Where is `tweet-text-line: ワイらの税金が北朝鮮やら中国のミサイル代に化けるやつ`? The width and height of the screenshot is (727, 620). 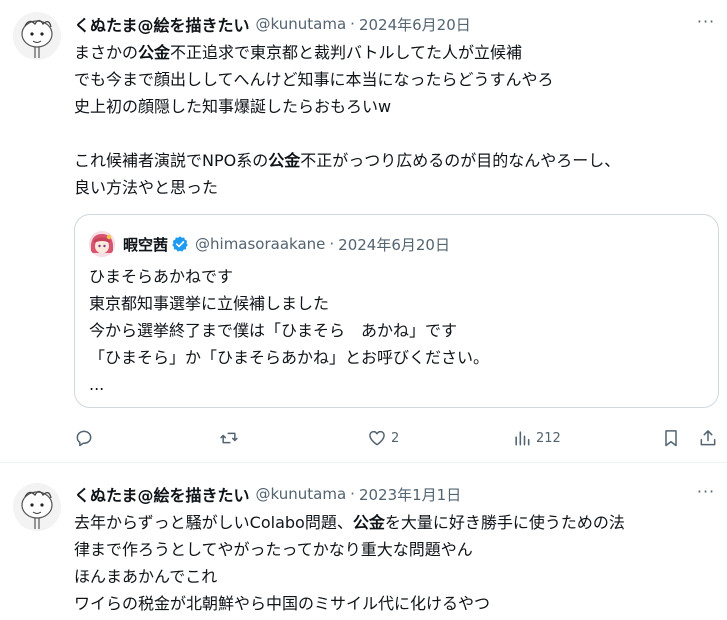 tweet-text-line: ワイらの税金が北朝鮮やら中国のミサイル代に化けるやつ is located at coordinates (396, 603).